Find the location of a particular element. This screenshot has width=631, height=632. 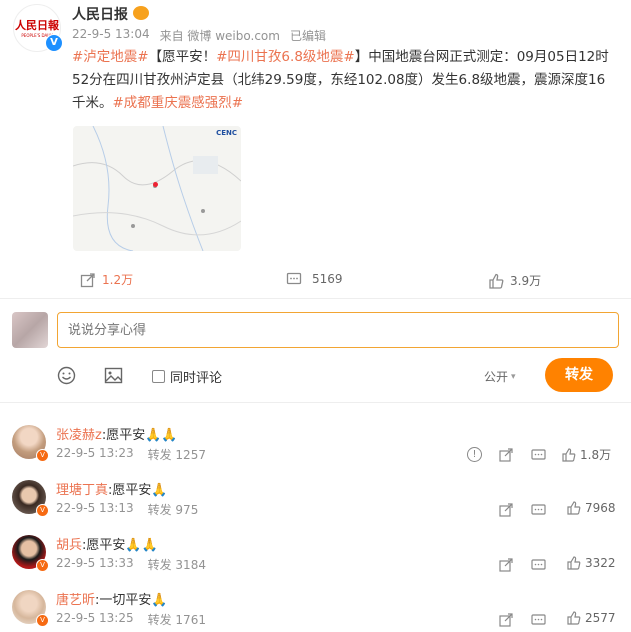

comment-repost-count: 转发 1761 is located at coordinates (176, 620).